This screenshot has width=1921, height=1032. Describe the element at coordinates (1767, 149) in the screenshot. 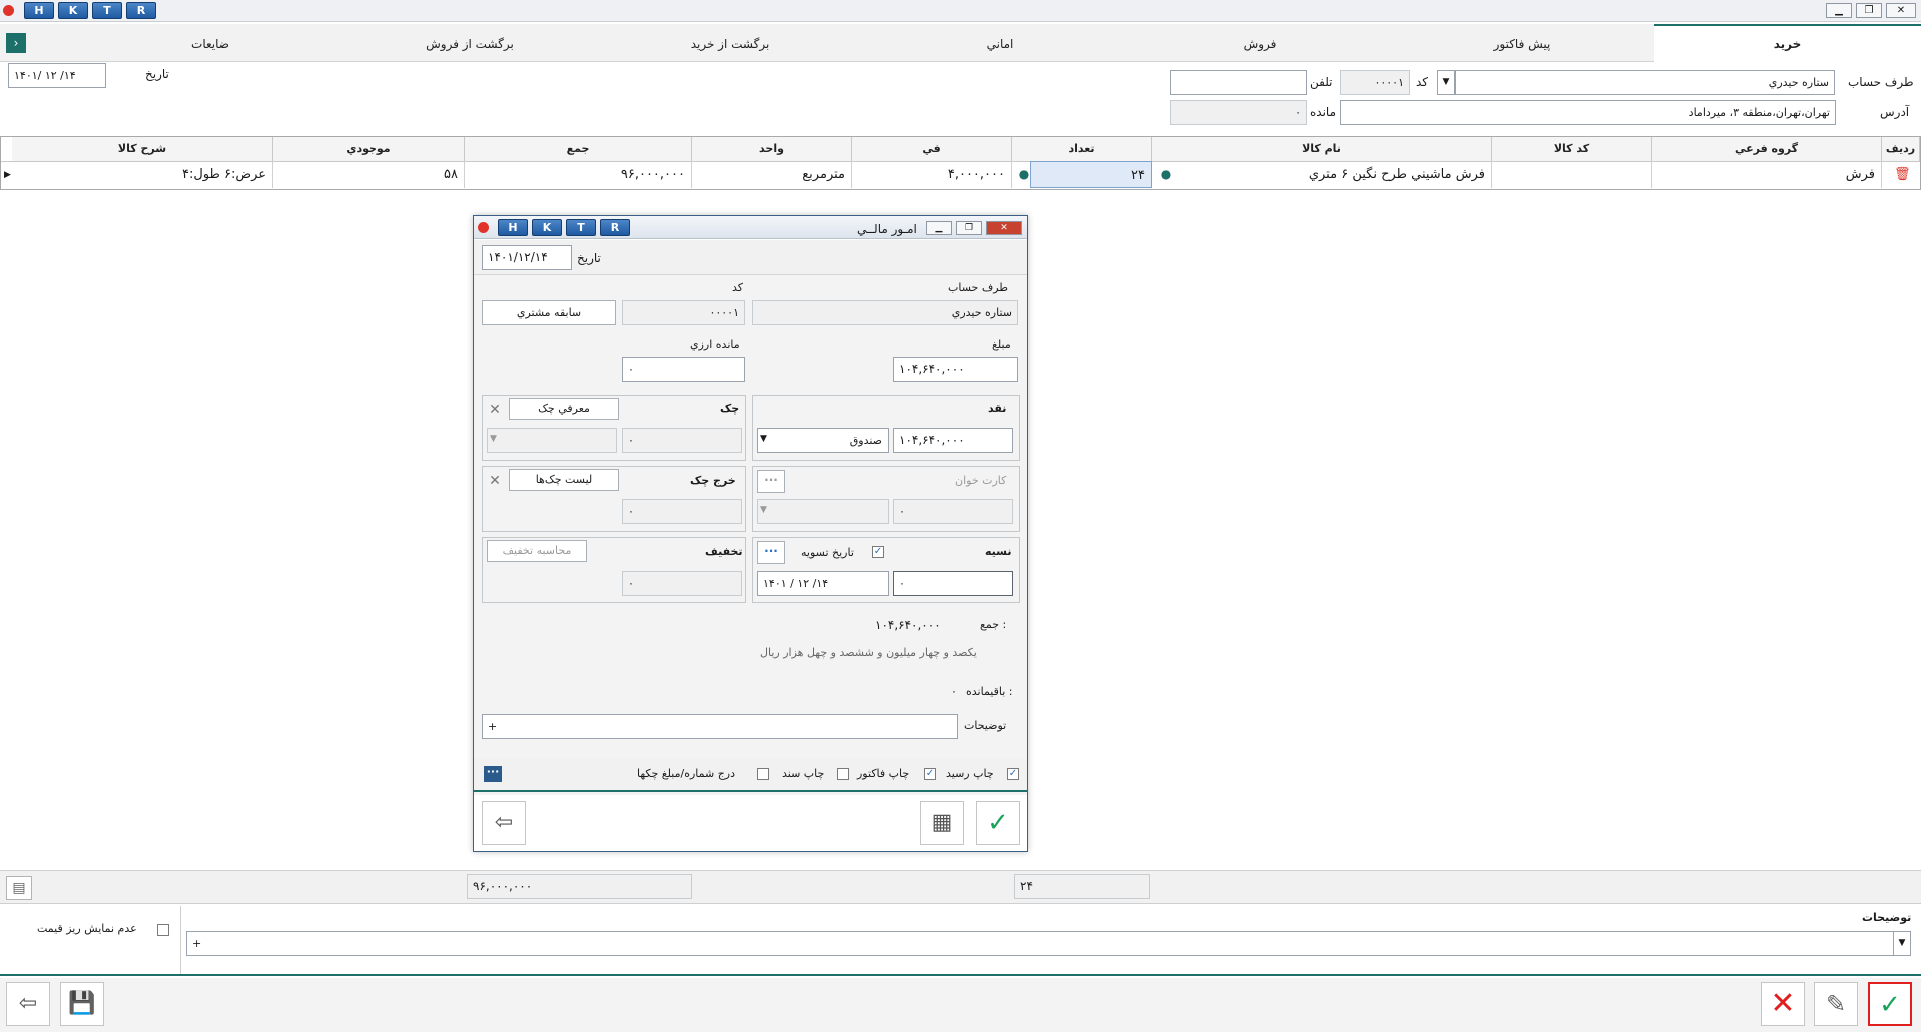

I see `col-group: گروه فرعي` at that location.